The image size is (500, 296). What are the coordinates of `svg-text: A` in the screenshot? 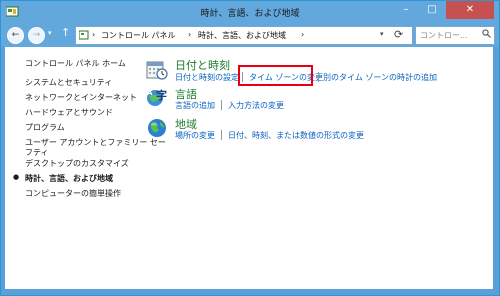 It's located at (150, 93).